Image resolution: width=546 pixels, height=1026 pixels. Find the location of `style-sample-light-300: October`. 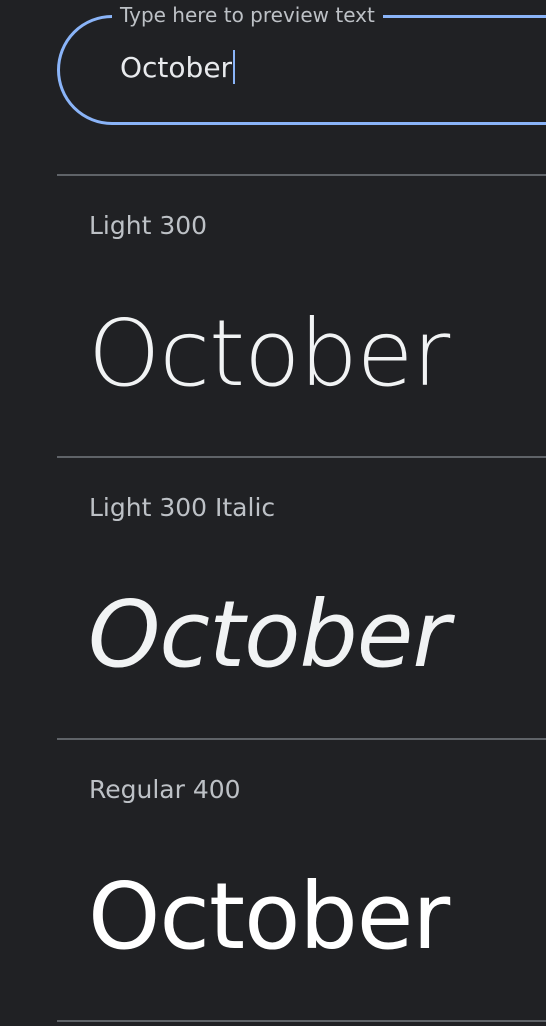

style-sample-light-300: October is located at coordinates (269, 353).